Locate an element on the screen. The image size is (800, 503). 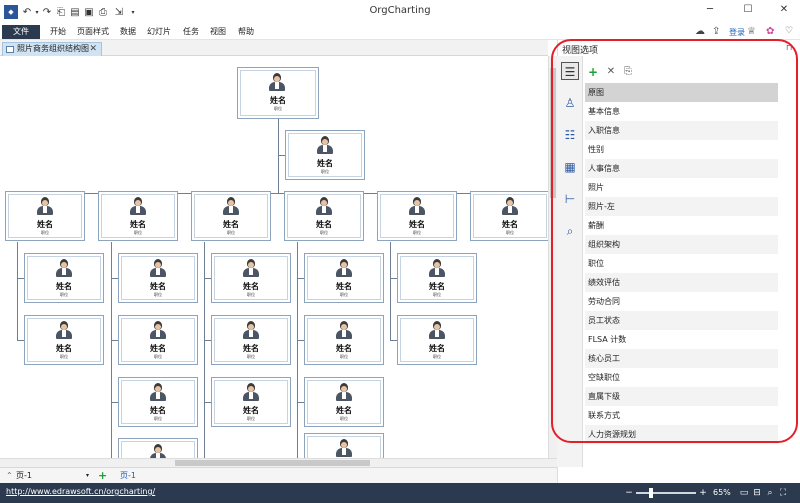
view-item: 空缺职位 is located at coordinates (681, 377).